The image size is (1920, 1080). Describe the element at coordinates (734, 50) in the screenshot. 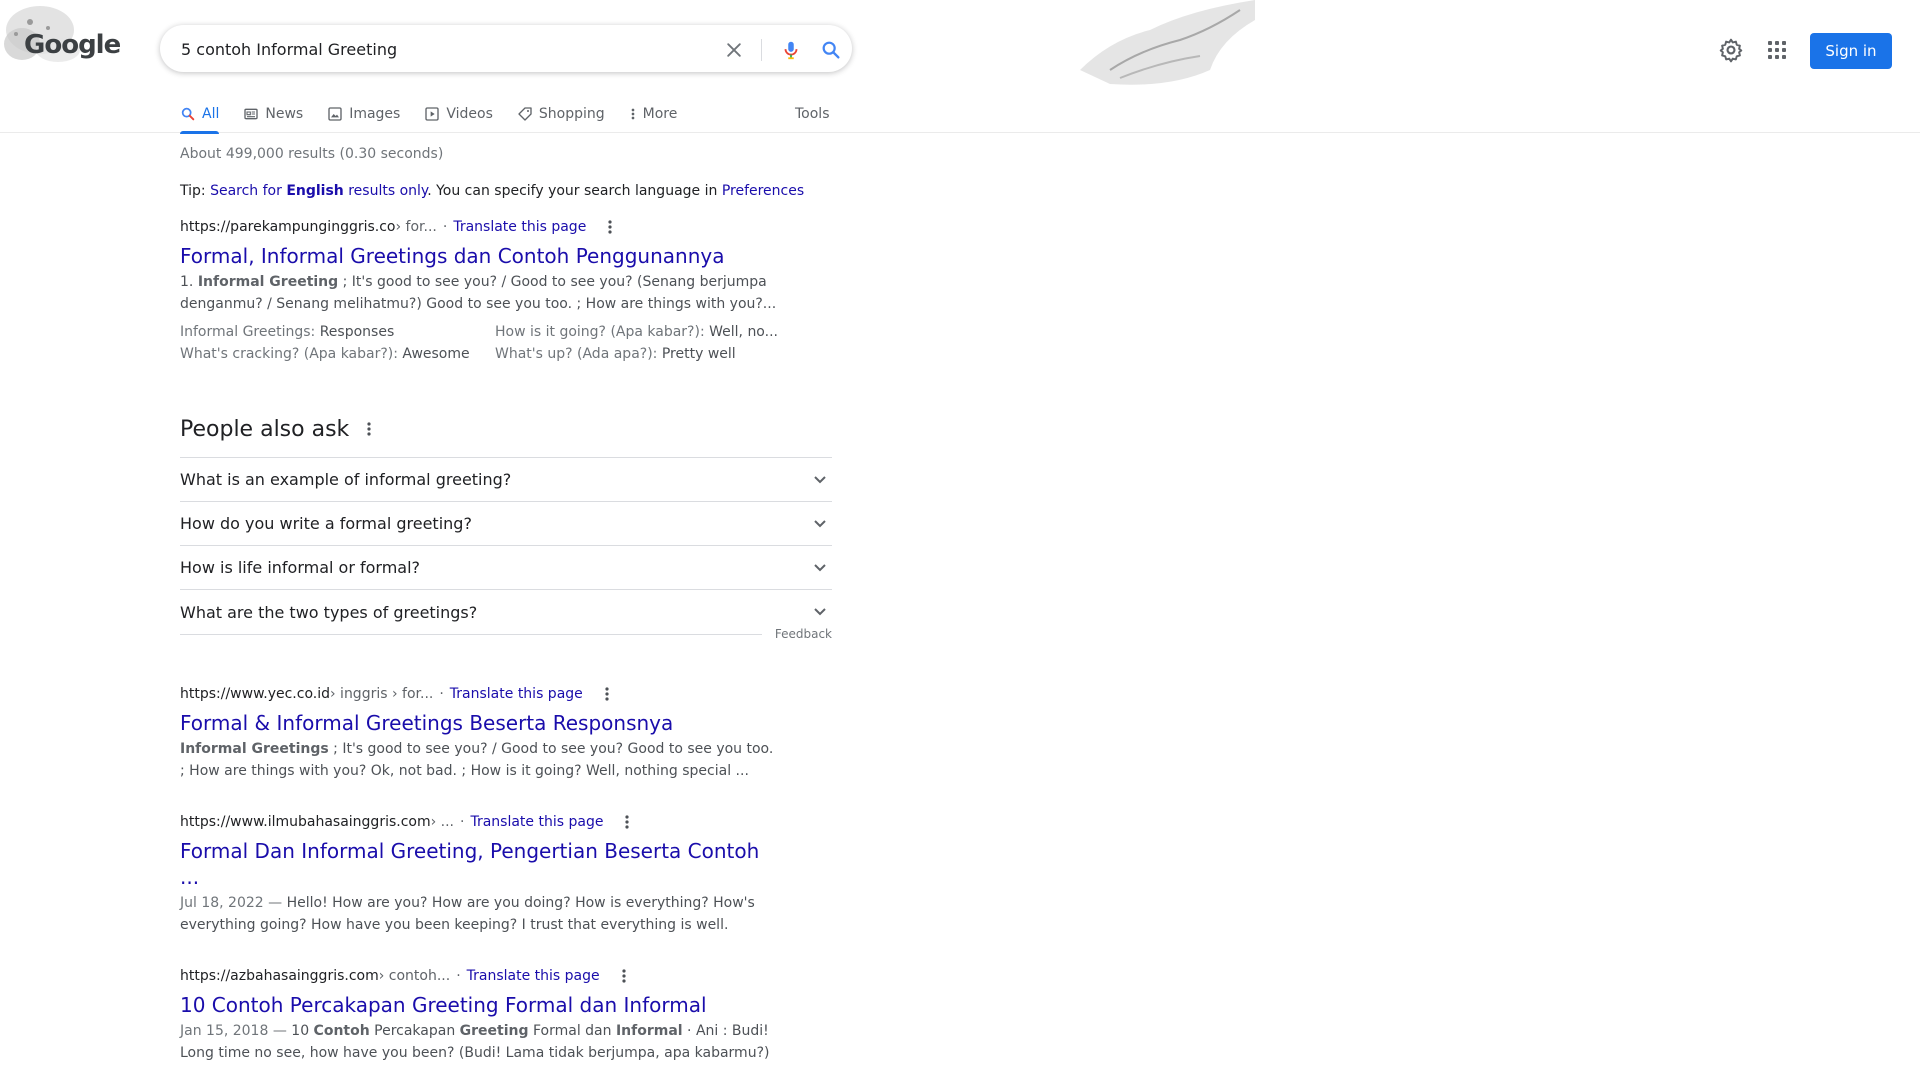

I see `close-icon` at that location.